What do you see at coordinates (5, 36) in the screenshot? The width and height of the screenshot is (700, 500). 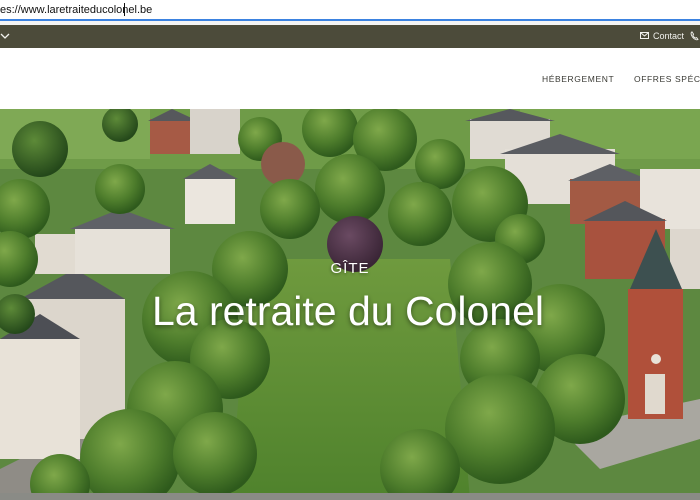 I see `chevron-down-icon` at bounding box center [5, 36].